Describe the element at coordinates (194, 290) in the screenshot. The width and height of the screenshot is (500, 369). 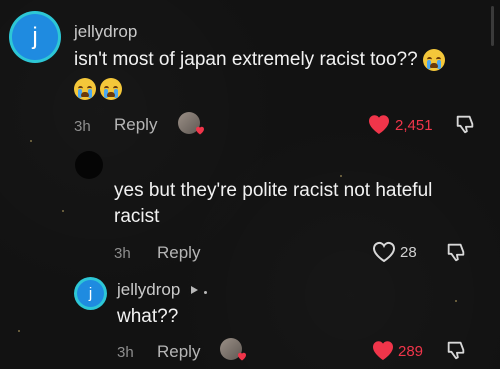
I see `play-triangle-icon` at that location.